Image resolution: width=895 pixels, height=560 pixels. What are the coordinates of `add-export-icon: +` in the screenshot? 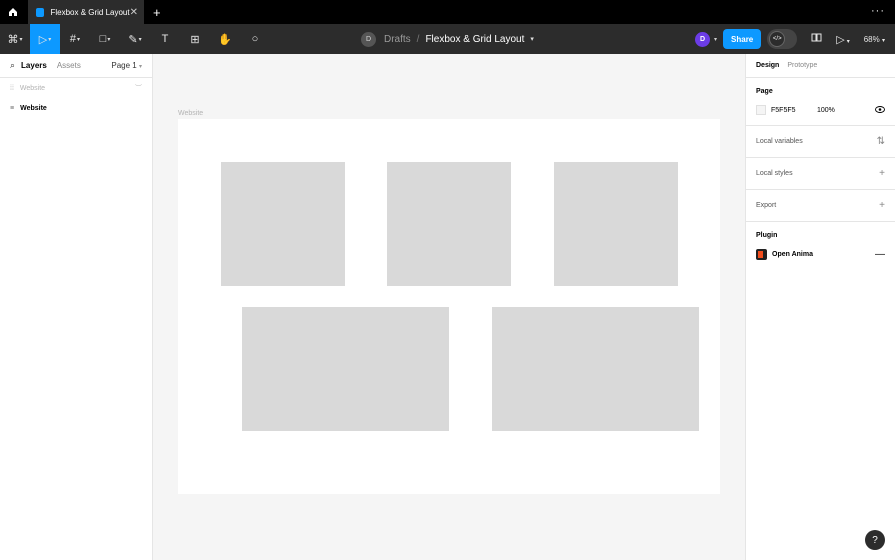 It's located at (882, 205).